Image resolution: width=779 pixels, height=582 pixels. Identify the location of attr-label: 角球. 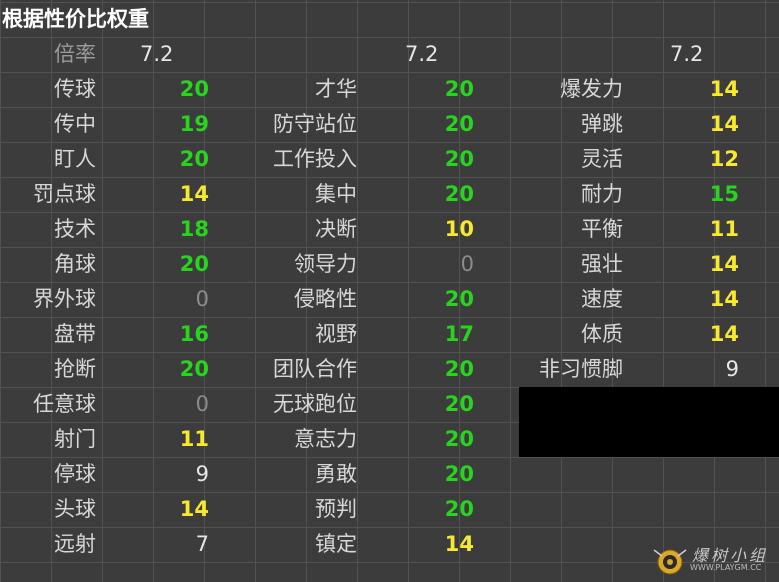
(75, 264).